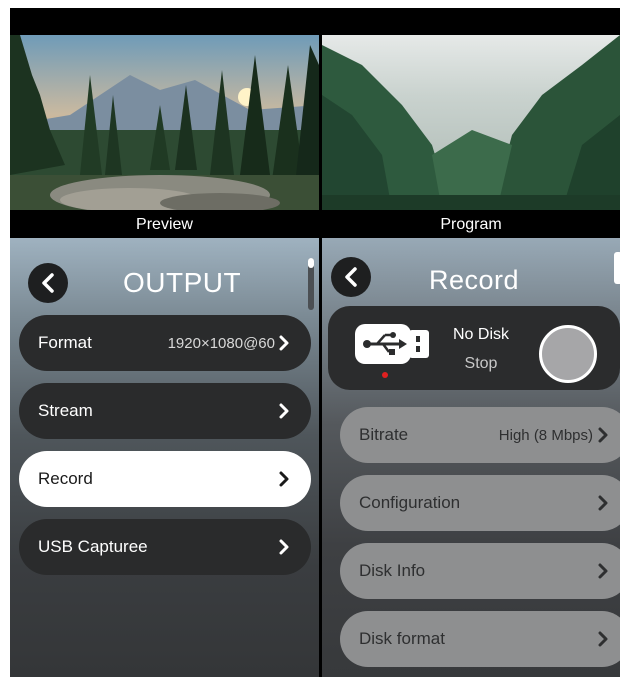 This screenshot has width=620, height=677. I want to click on output-back-button, so click(48, 283).